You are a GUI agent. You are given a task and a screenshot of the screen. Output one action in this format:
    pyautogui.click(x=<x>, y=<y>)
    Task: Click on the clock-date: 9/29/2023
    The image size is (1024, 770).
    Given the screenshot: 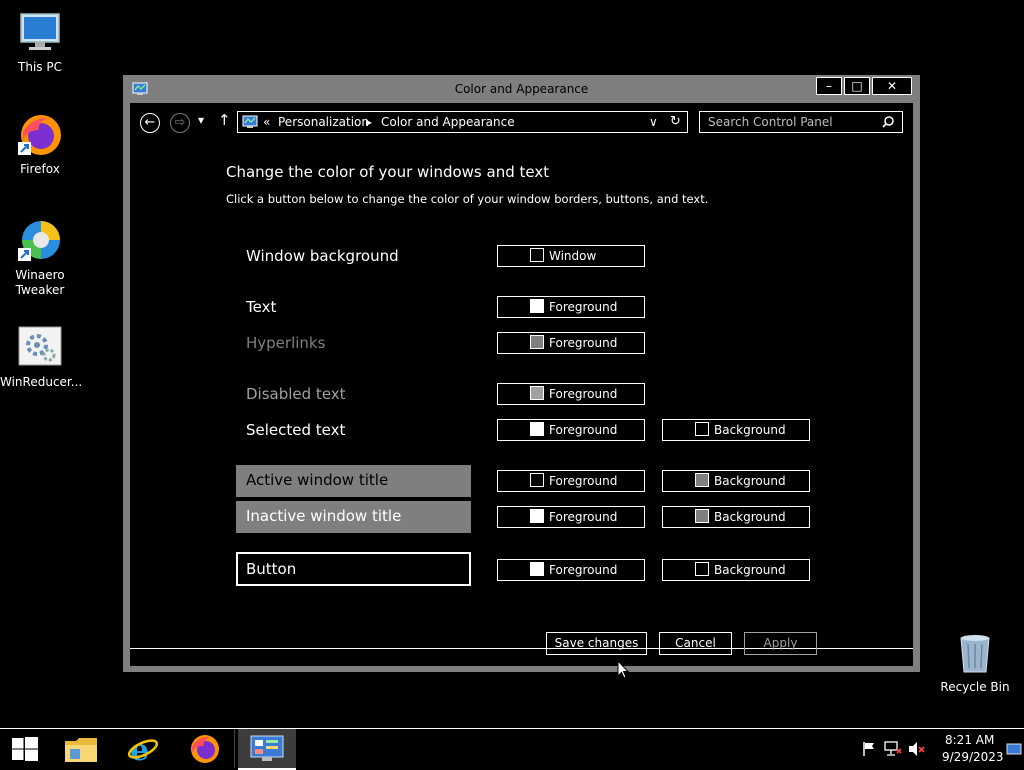 What is the action you would take?
    pyautogui.click(x=973, y=757)
    